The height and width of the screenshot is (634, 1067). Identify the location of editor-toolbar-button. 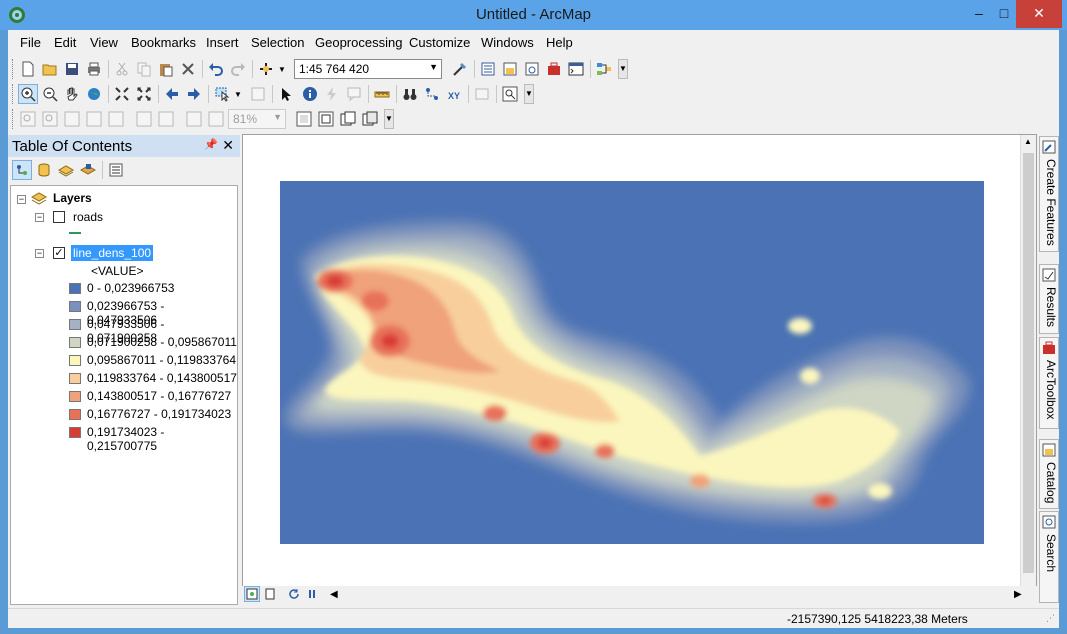
(460, 69).